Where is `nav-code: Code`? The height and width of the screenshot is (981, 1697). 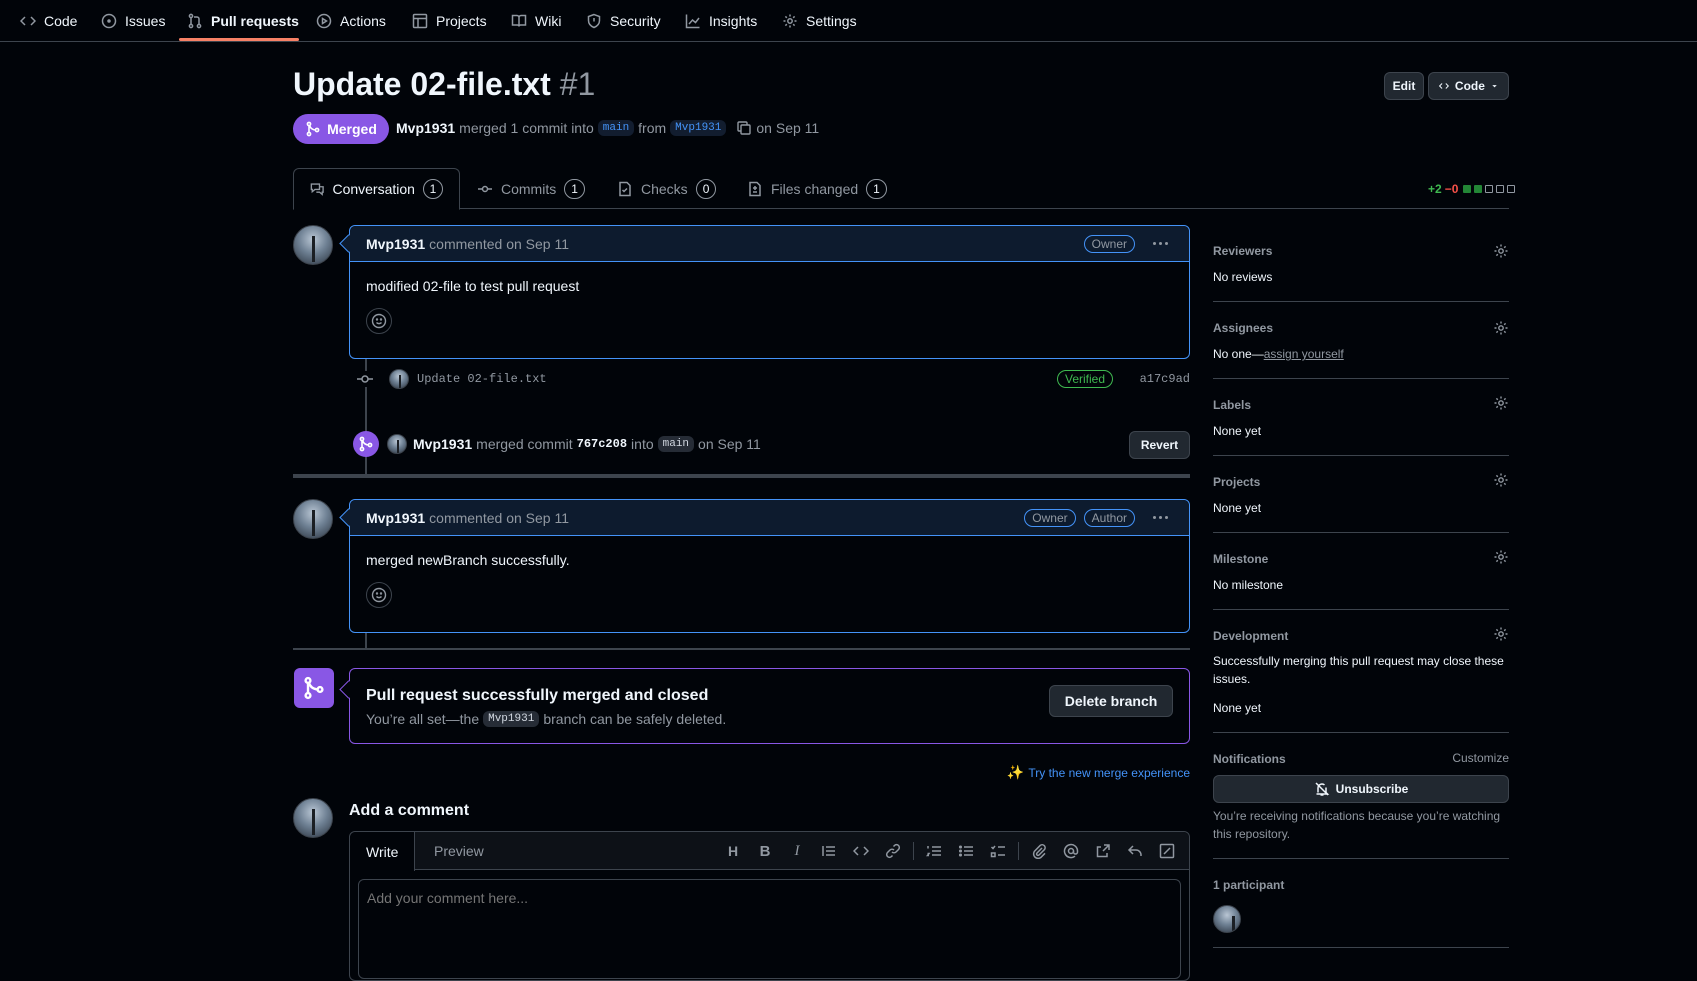
nav-code: Code is located at coordinates (48, 21).